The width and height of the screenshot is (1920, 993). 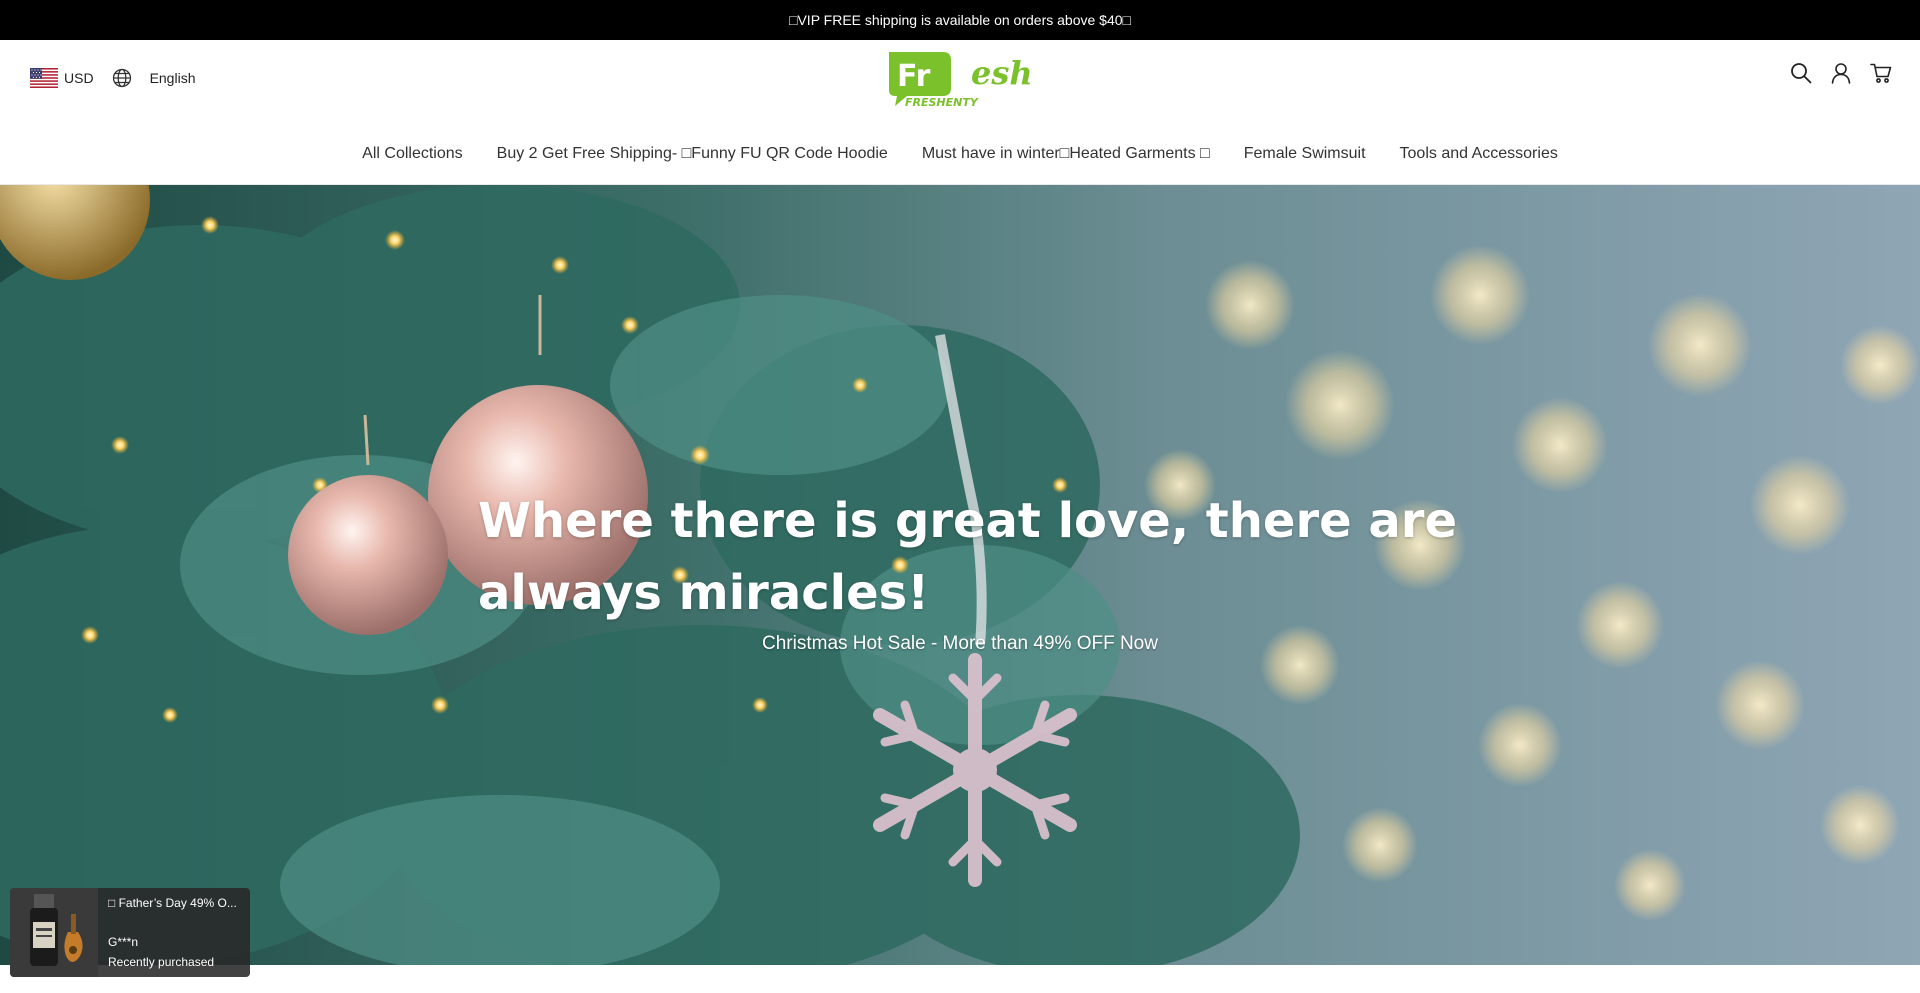 What do you see at coordinates (942, 102) in the screenshot?
I see `svg-text: FRESHENTY` at bounding box center [942, 102].